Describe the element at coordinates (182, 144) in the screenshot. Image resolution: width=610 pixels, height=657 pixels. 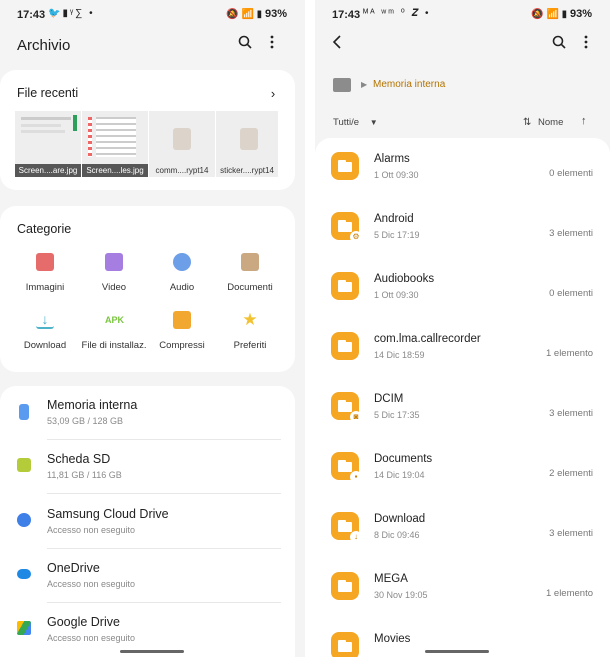
I see `recent-file-thumb: comm....rypt14` at that location.